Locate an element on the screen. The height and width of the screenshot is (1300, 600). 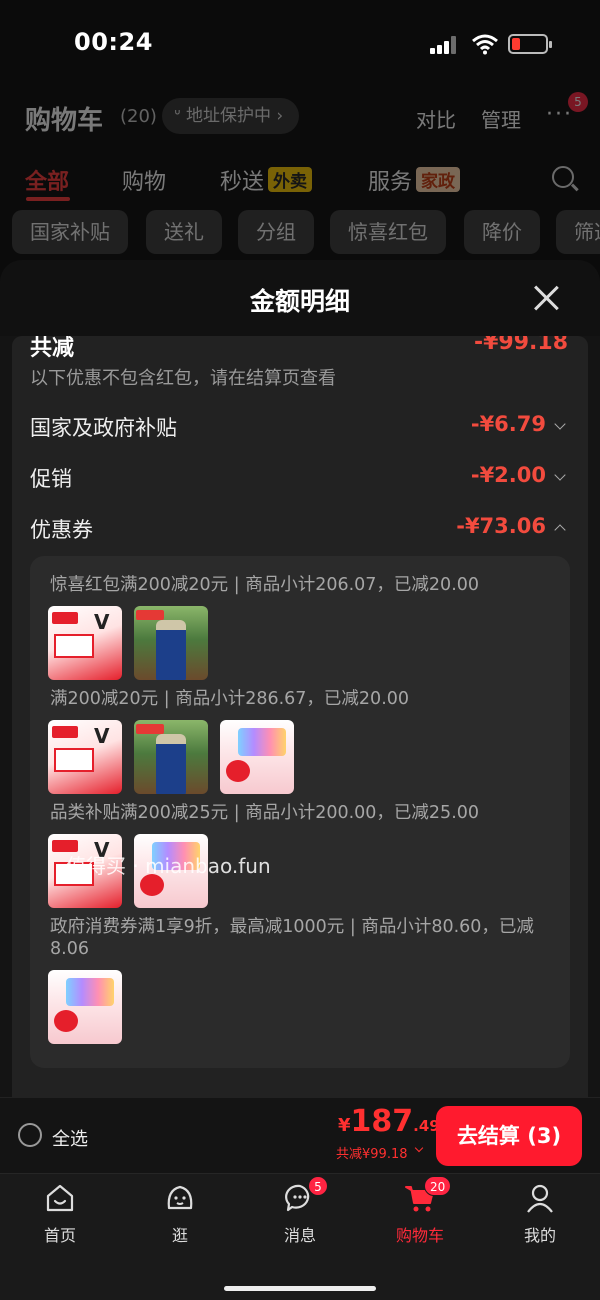
tab-label: 购物 is located at coordinates (144, 182).